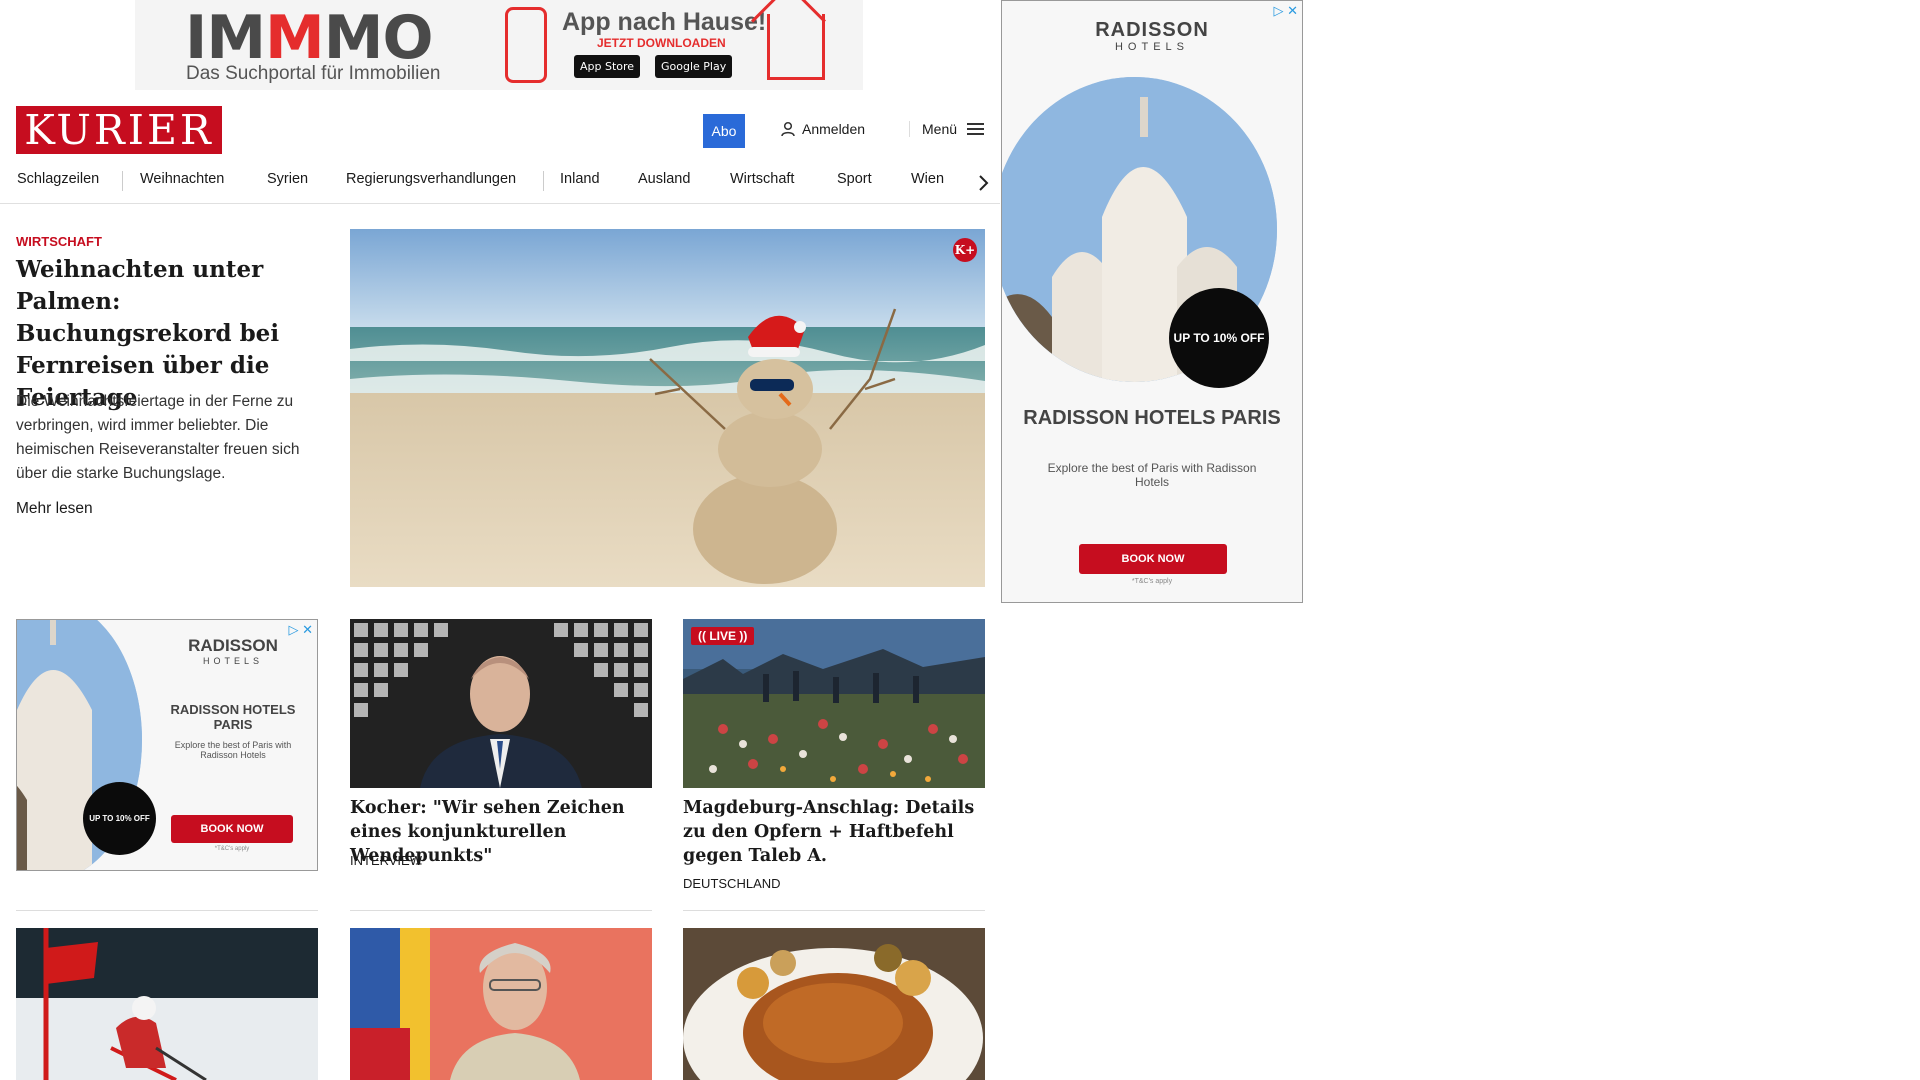 The width and height of the screenshot is (1920, 1080). I want to click on google-play-badge: Google Play, so click(694, 66).